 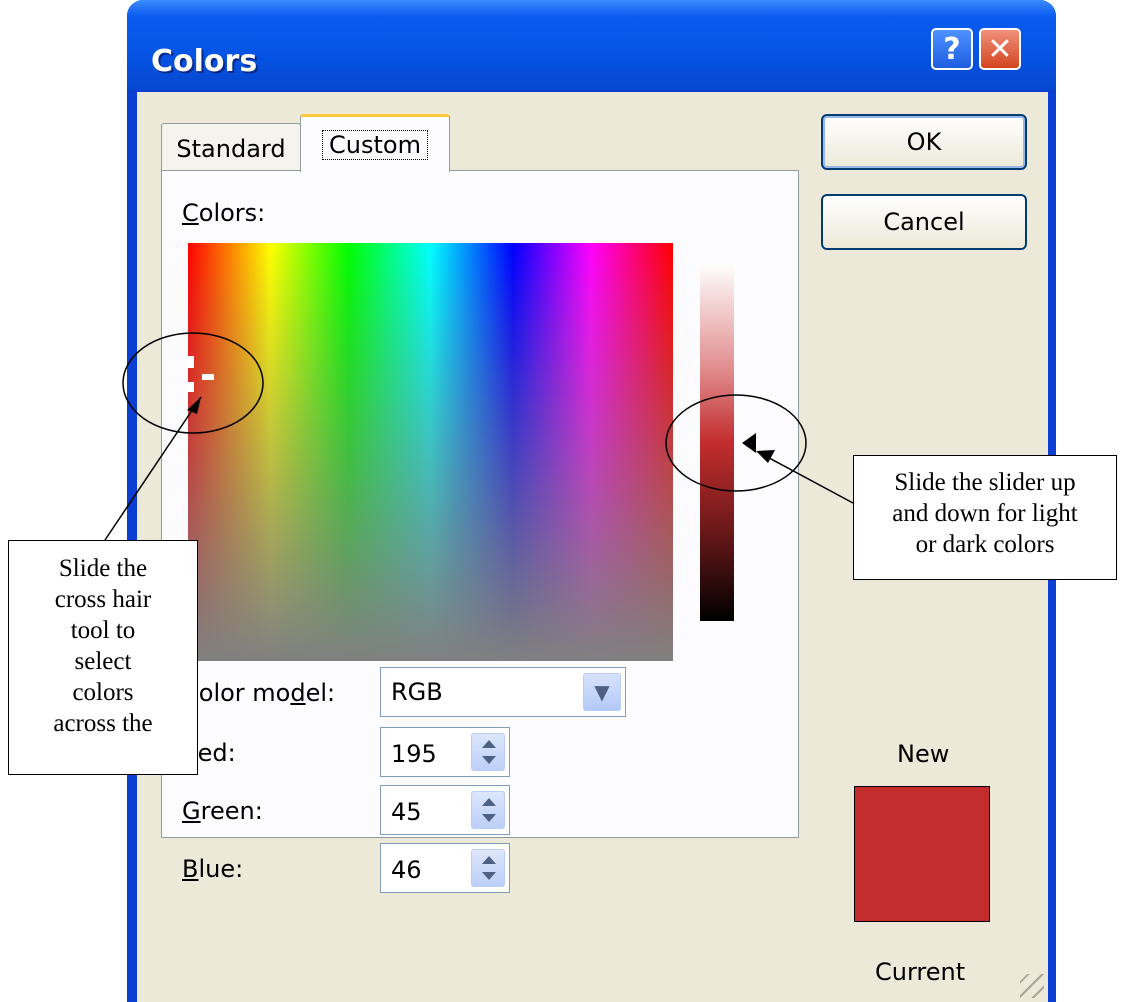 What do you see at coordinates (445, 868) in the screenshot?
I see `blue-spinner: 46` at bounding box center [445, 868].